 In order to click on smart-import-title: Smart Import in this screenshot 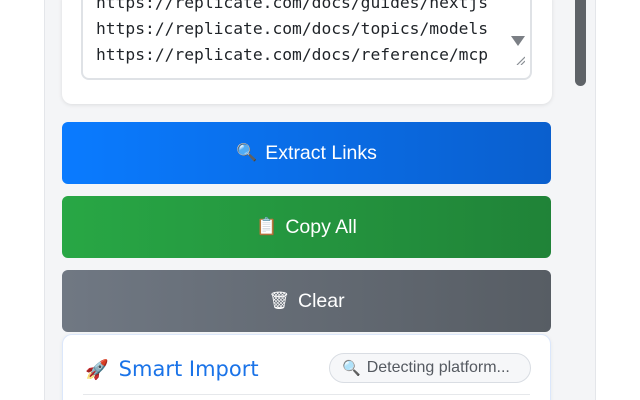, I will do `click(188, 369)`.